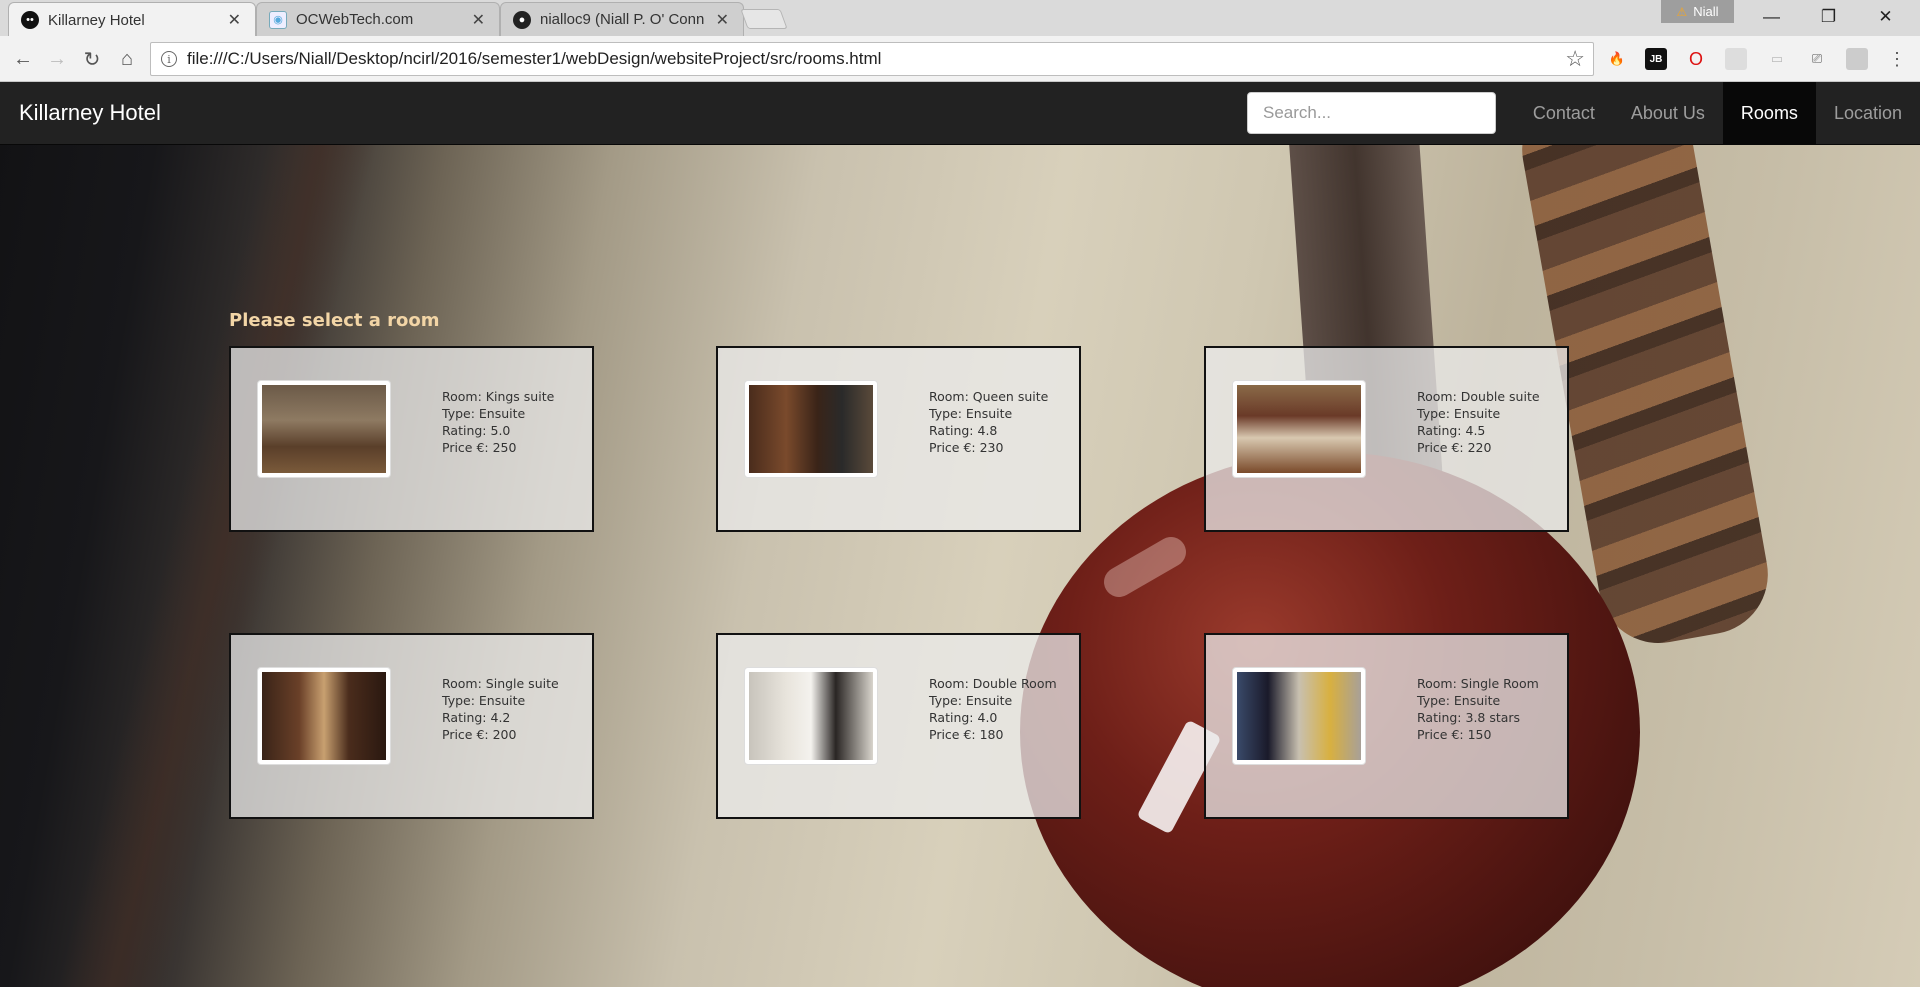  What do you see at coordinates (1828, 17) in the screenshot?
I see `restore-icon: ❐` at bounding box center [1828, 17].